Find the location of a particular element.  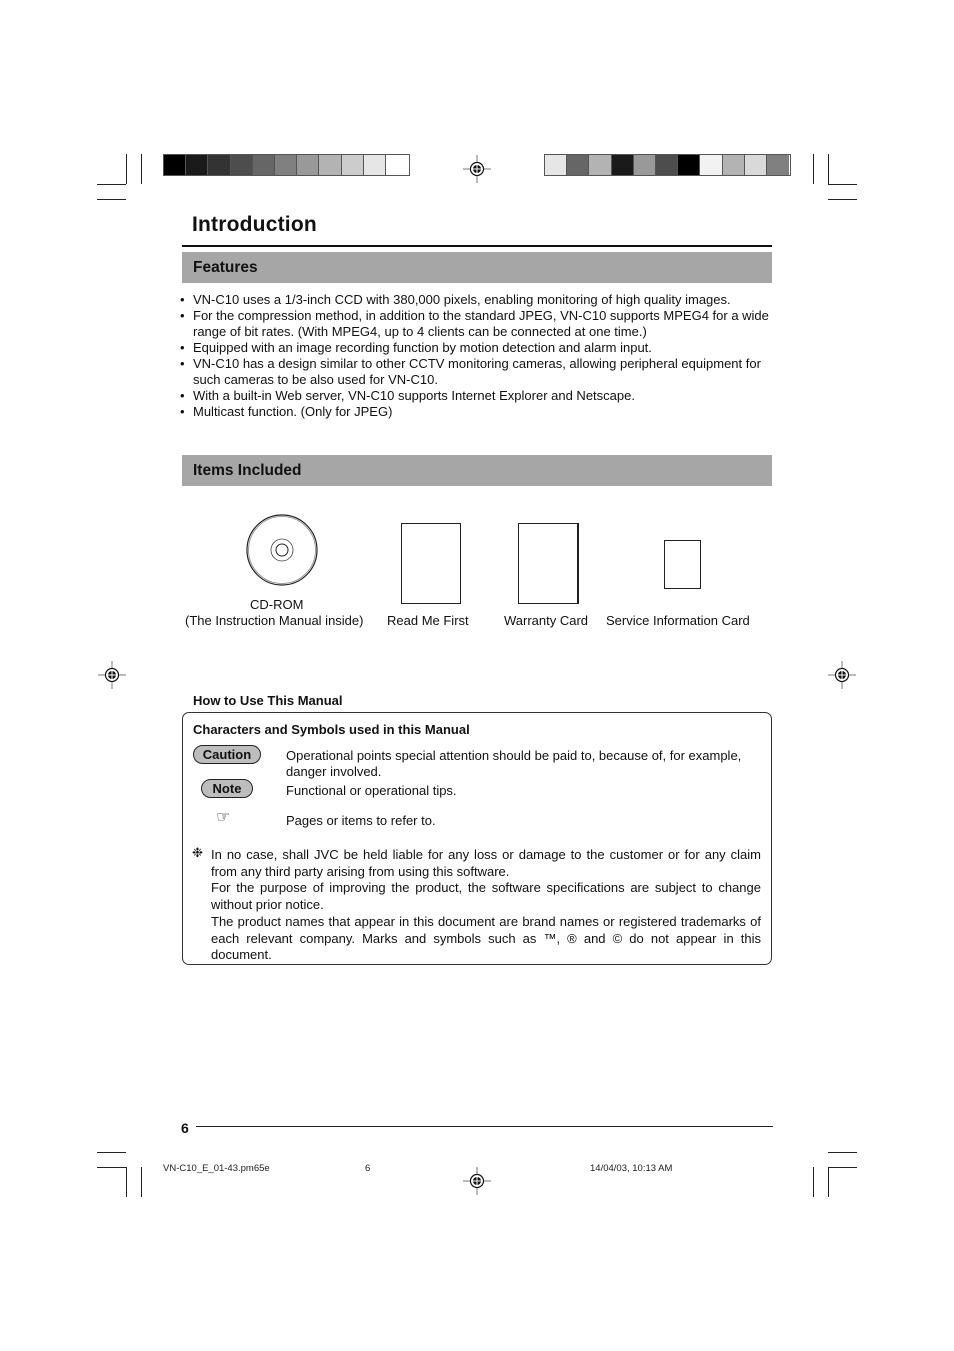

asterisk-icon: ❉ is located at coordinates (197, 853).